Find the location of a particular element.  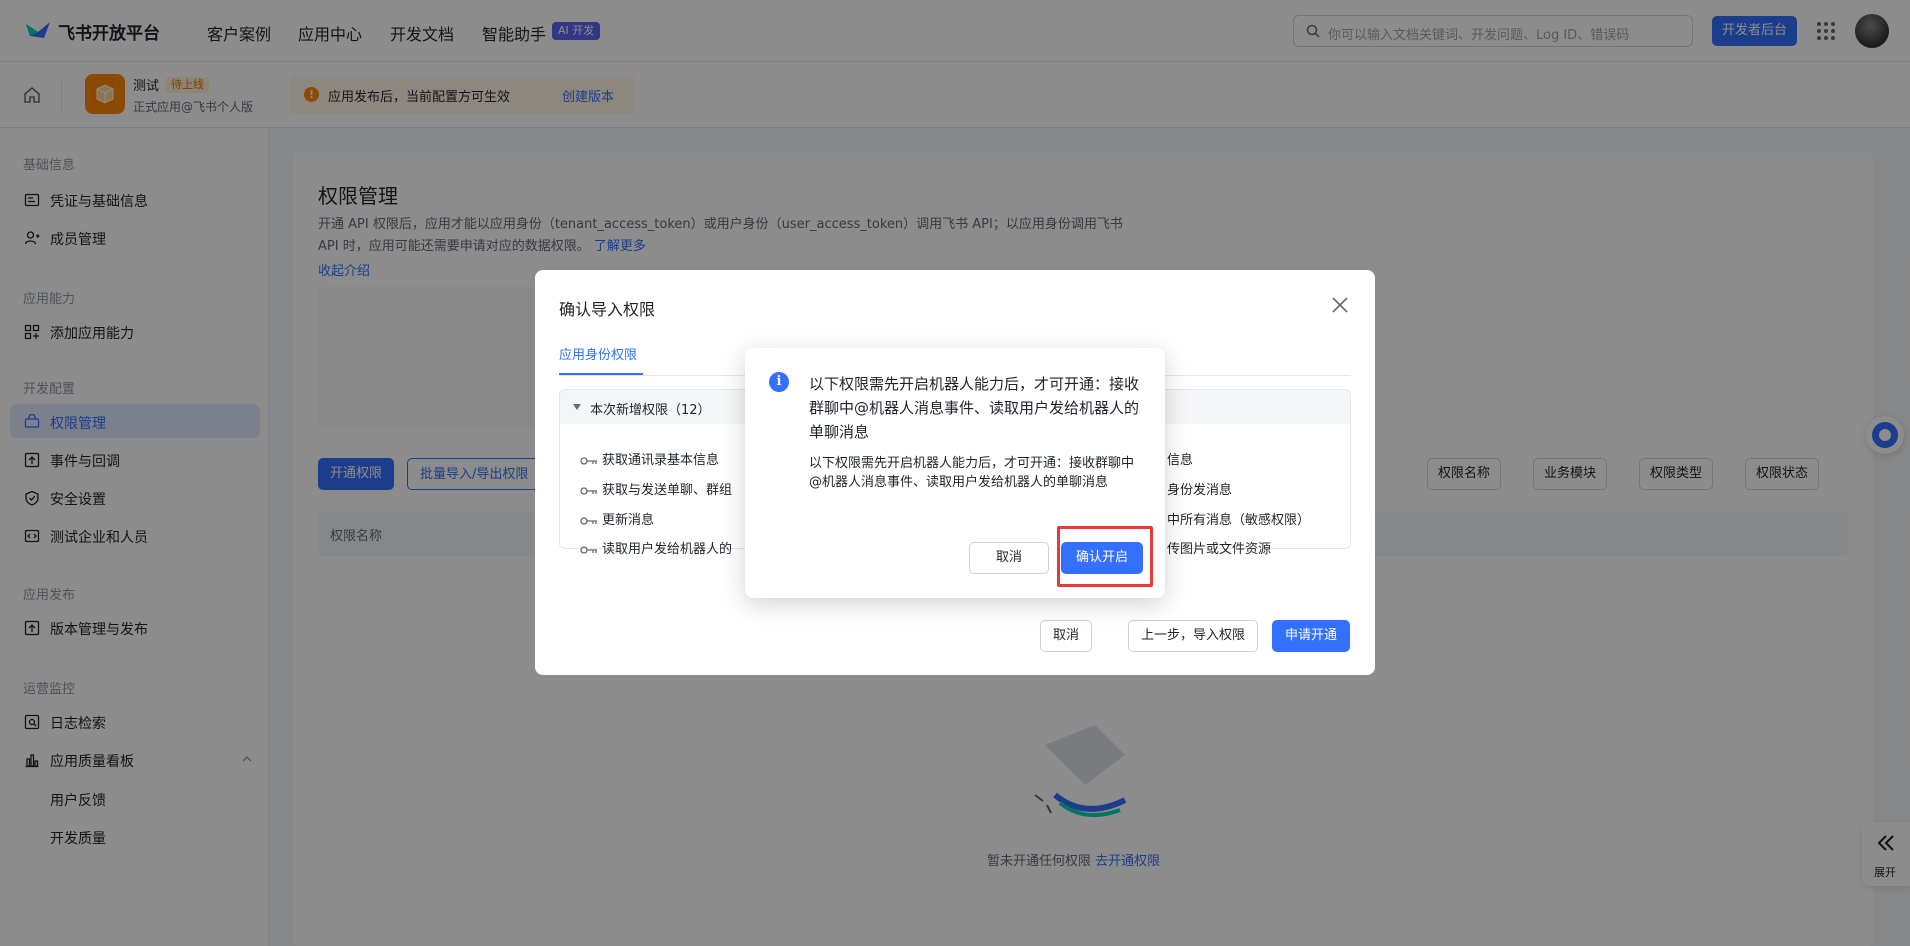

apply-open-button: 申请开通 is located at coordinates (1311, 636).